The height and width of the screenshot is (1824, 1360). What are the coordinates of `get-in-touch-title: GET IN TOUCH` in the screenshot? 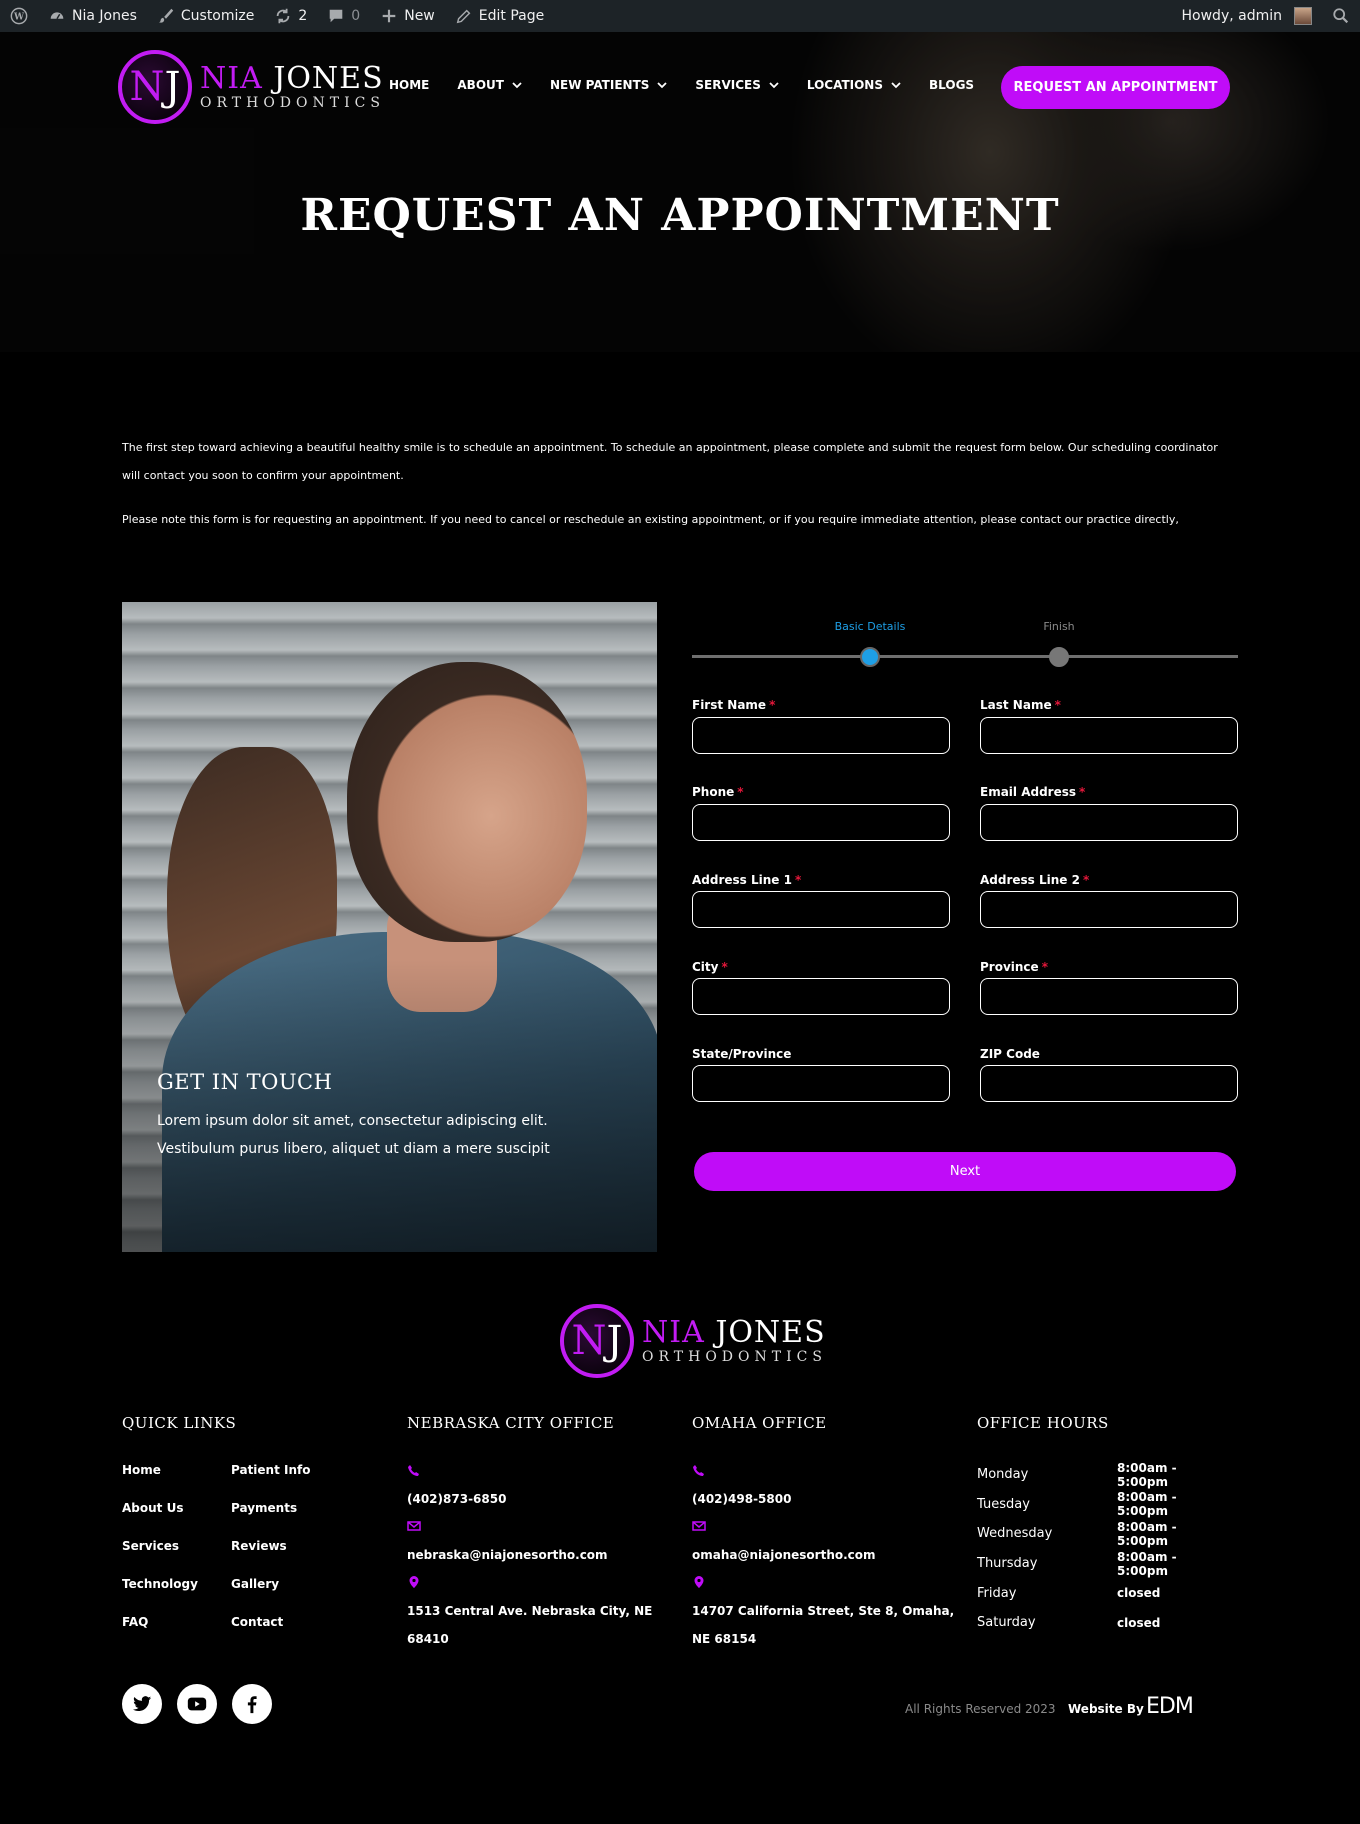 It's located at (245, 1082).